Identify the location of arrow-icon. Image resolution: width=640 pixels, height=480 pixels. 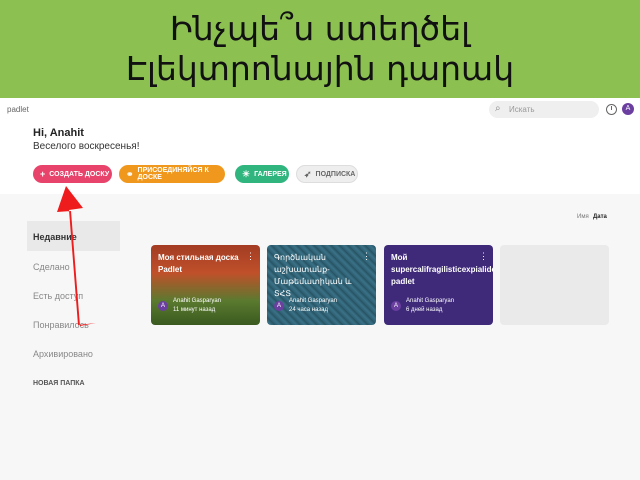
(76, 256).